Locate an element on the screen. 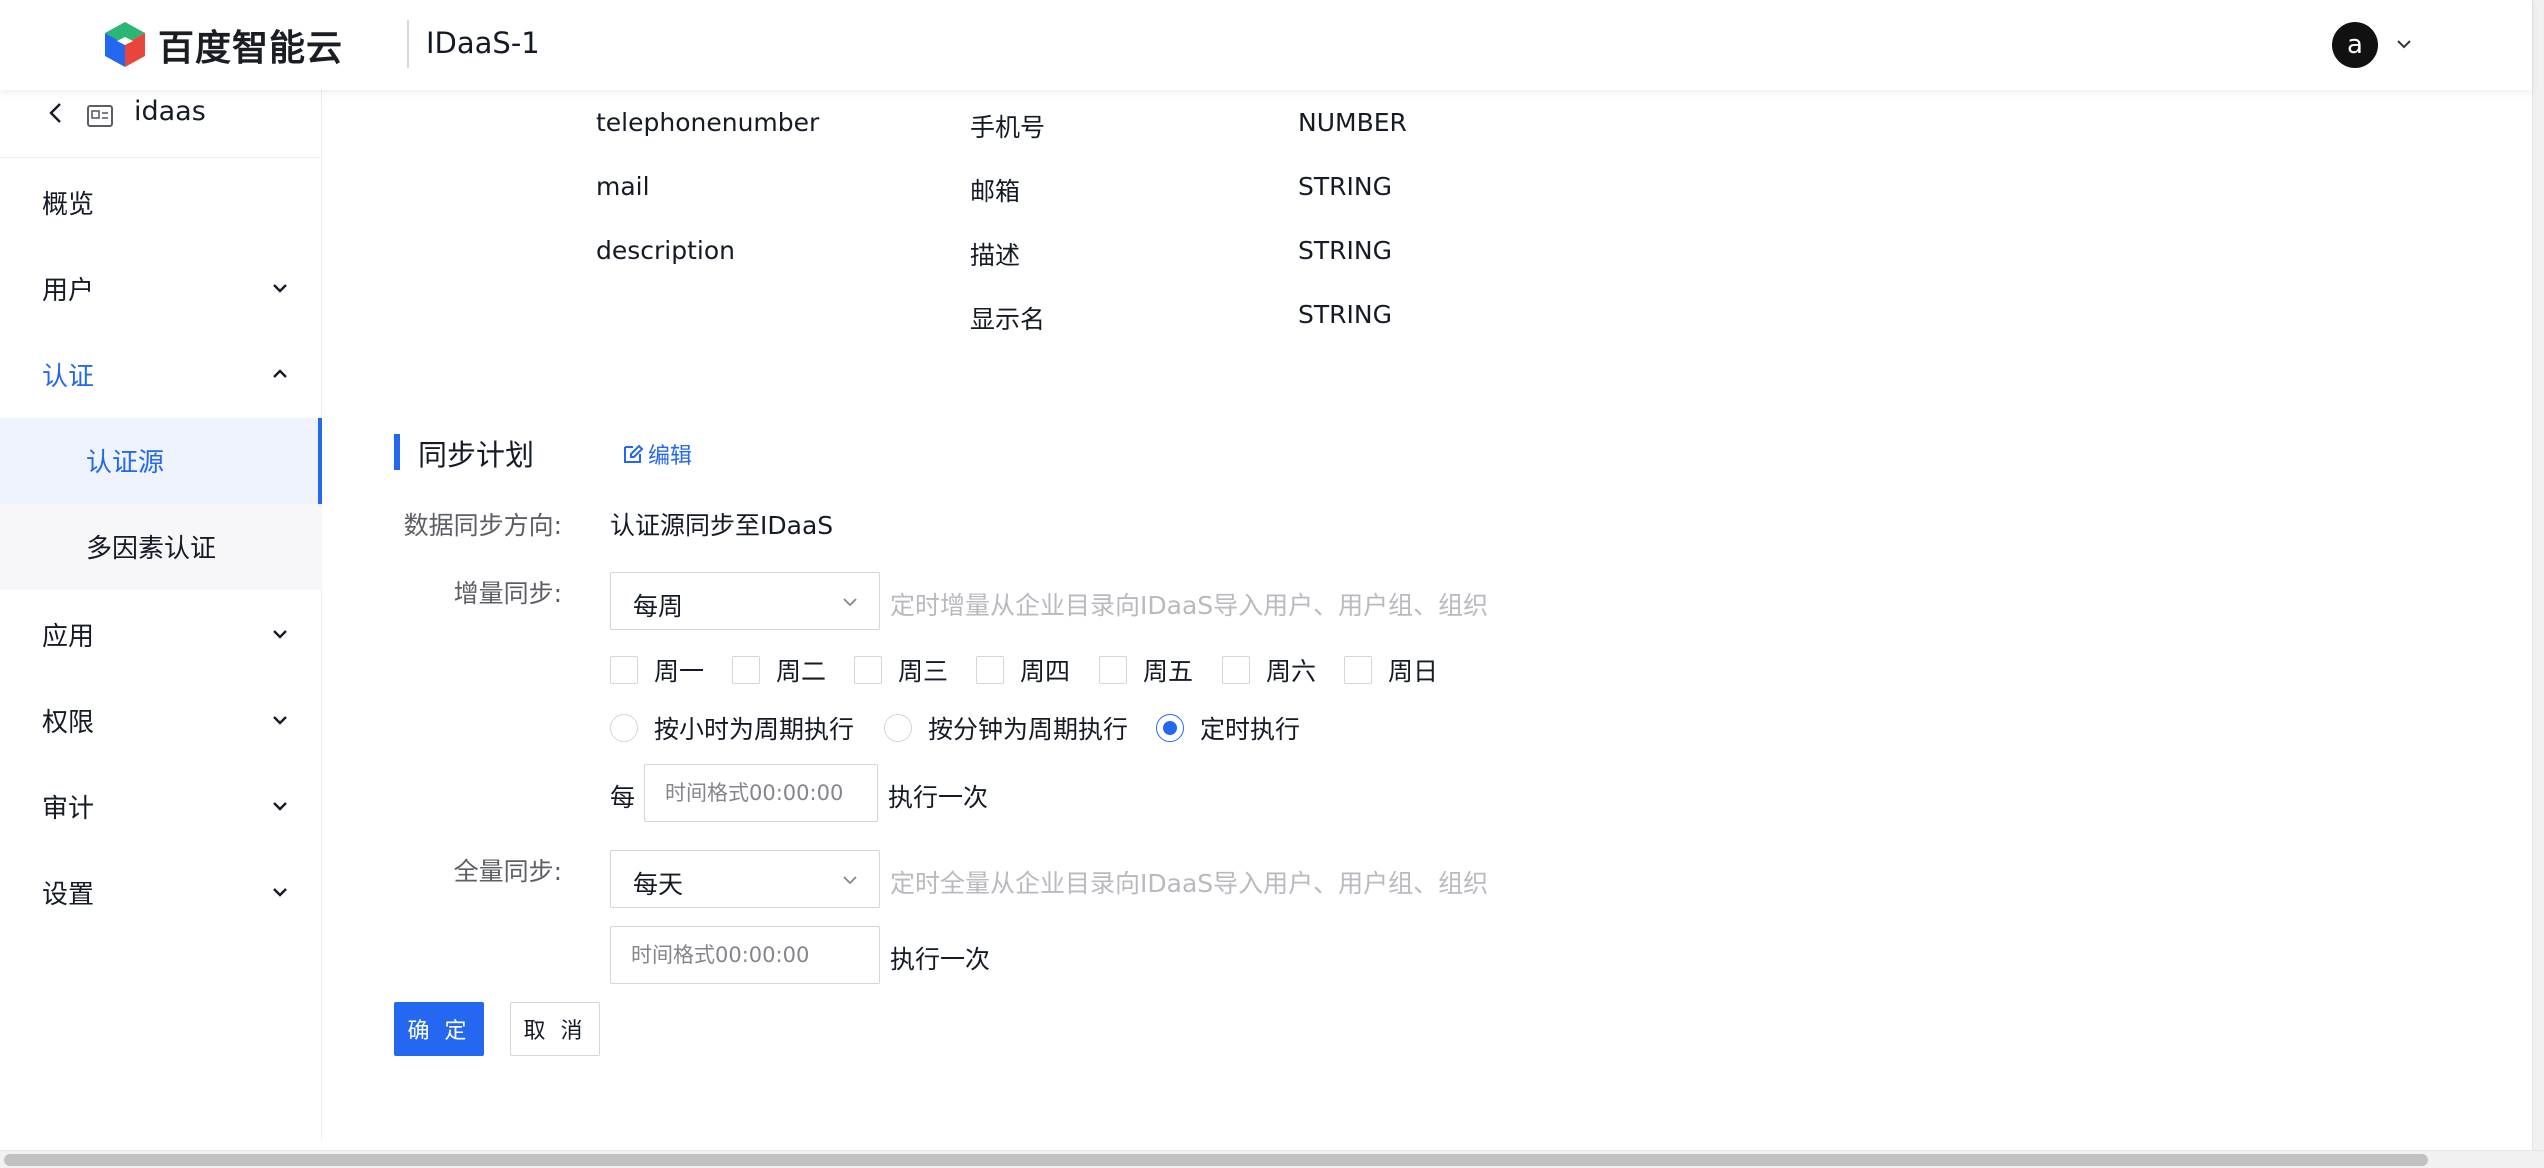 The height and width of the screenshot is (1168, 2544). chevron-up-icon is located at coordinates (280, 373).